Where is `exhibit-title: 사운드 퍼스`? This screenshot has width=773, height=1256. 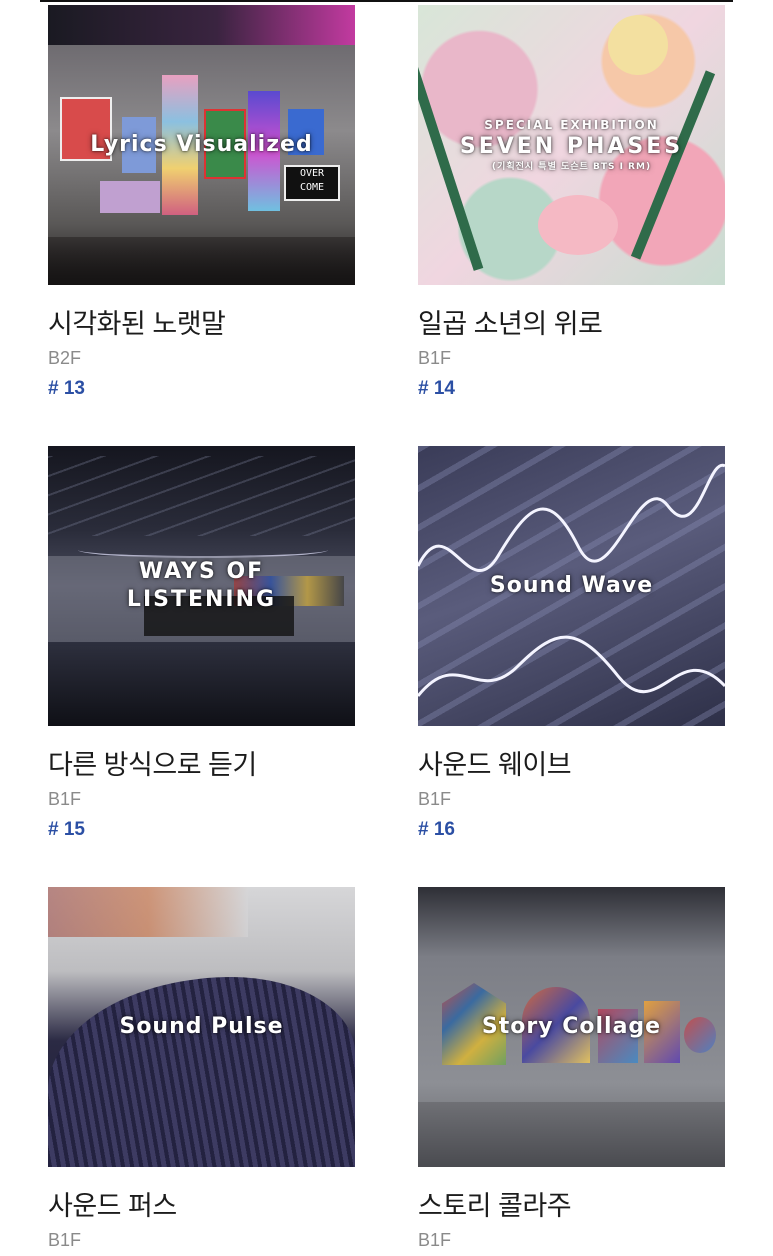 exhibit-title: 사운드 퍼스 is located at coordinates (201, 1206).